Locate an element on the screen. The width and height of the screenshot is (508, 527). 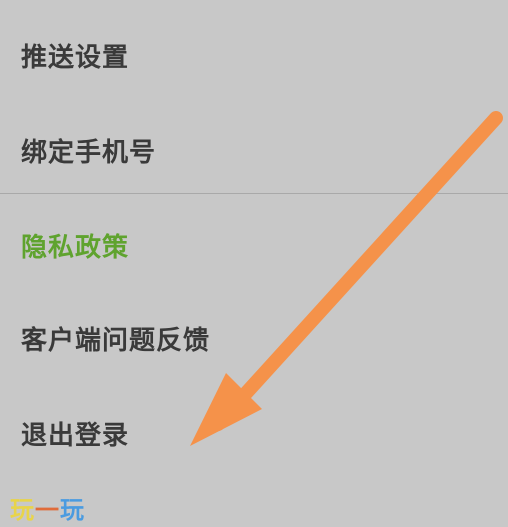
menu-item-label: 绑定手机号 is located at coordinates (89, 152).